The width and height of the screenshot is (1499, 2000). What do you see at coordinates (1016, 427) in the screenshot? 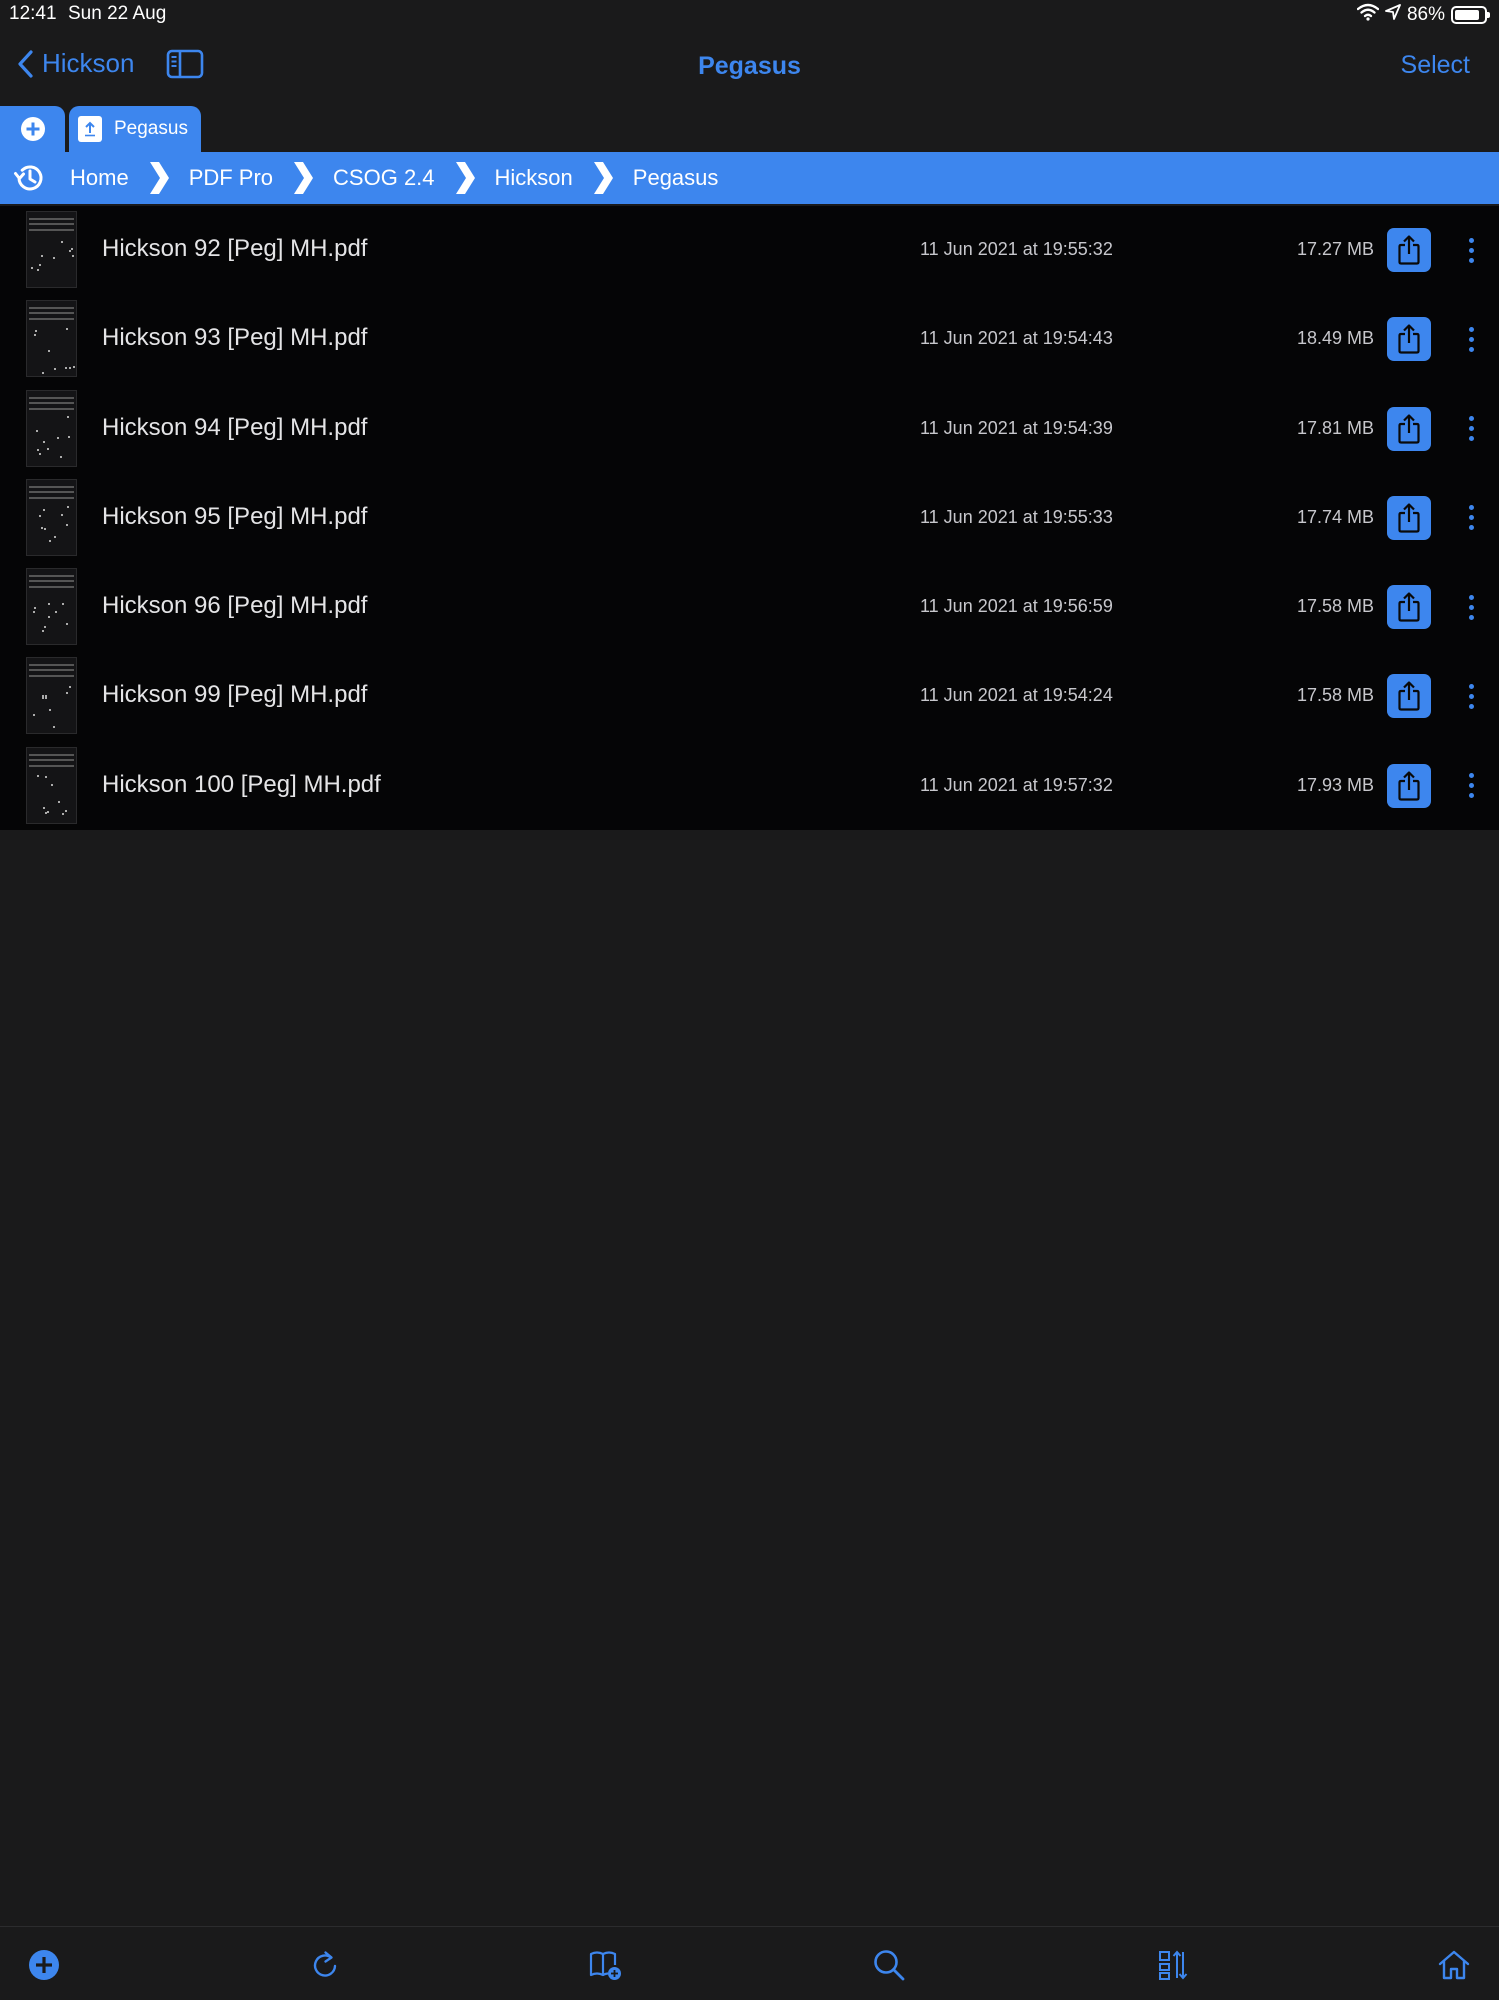
I see `file-date: 11 Jun 2021 at 19:54:39` at bounding box center [1016, 427].